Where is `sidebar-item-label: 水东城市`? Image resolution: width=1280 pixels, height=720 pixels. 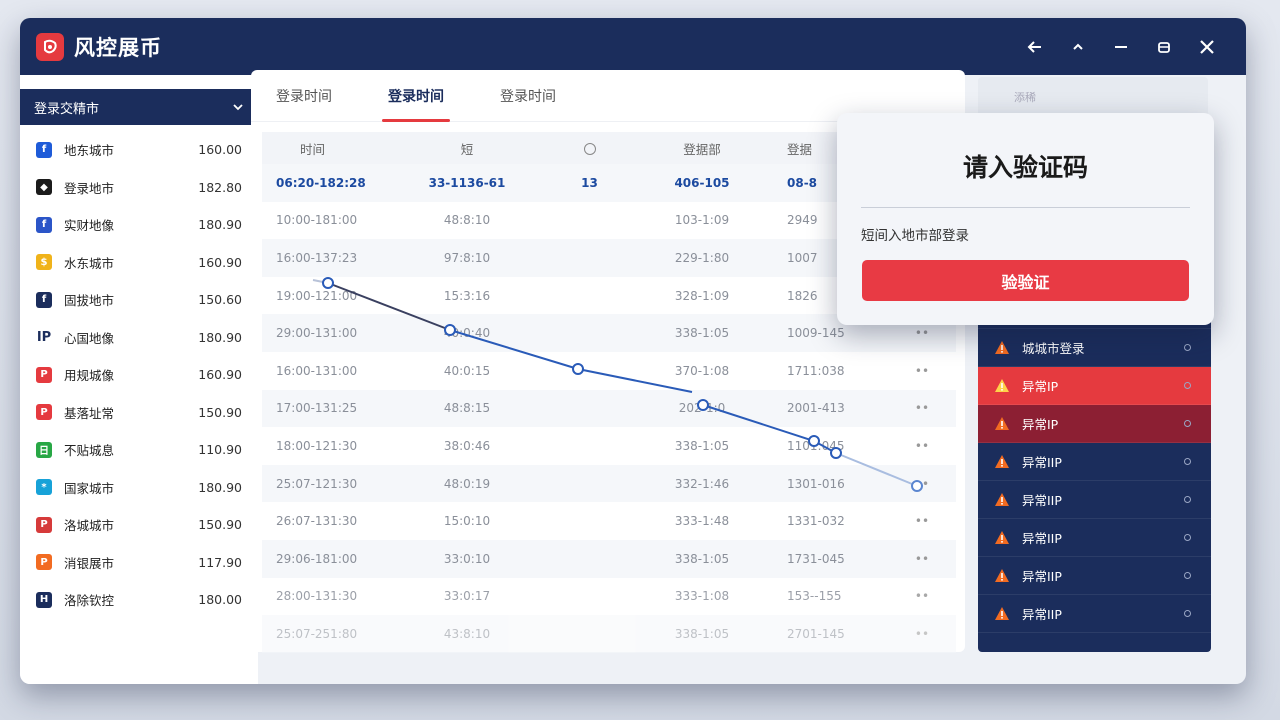
sidebar-item-label: 水东城市 is located at coordinates (89, 263).